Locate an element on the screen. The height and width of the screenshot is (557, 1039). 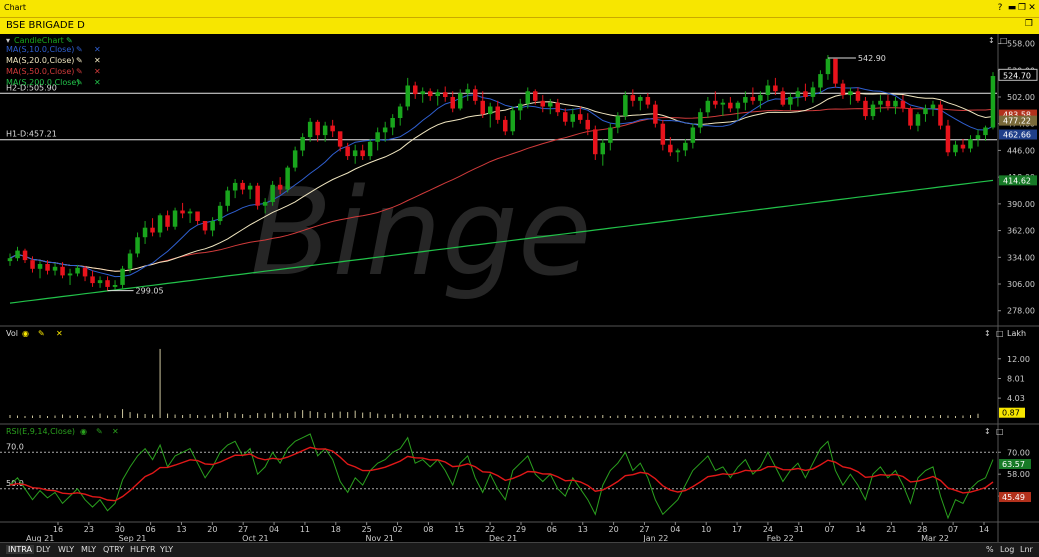
volume-tick-label: 8.01 is located at coordinates (1016, 378).